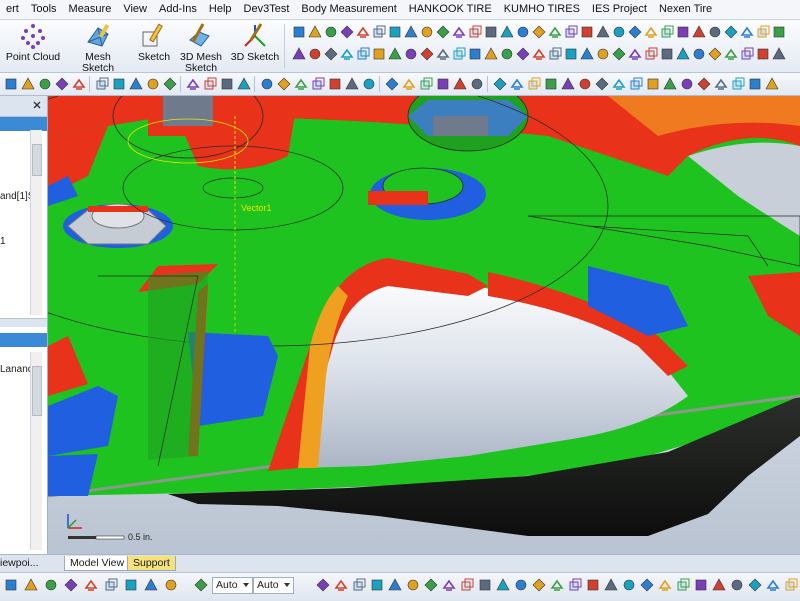 The height and width of the screenshot is (601, 800). I want to click on list-item-text: Lanand, so click(16, 369).